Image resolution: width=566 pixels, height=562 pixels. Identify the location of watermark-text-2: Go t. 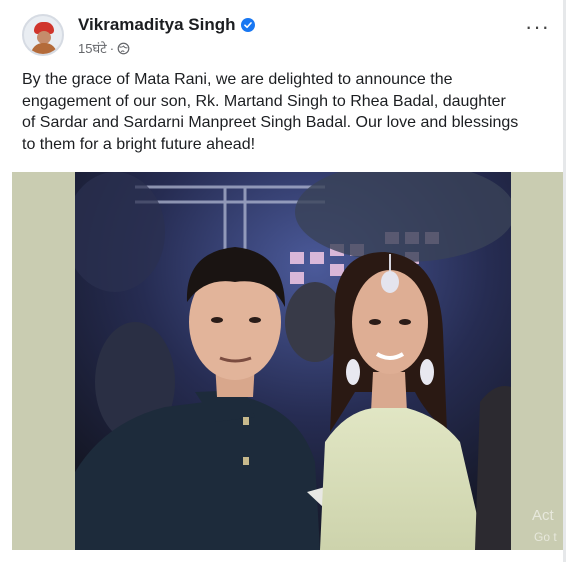
(545, 537).